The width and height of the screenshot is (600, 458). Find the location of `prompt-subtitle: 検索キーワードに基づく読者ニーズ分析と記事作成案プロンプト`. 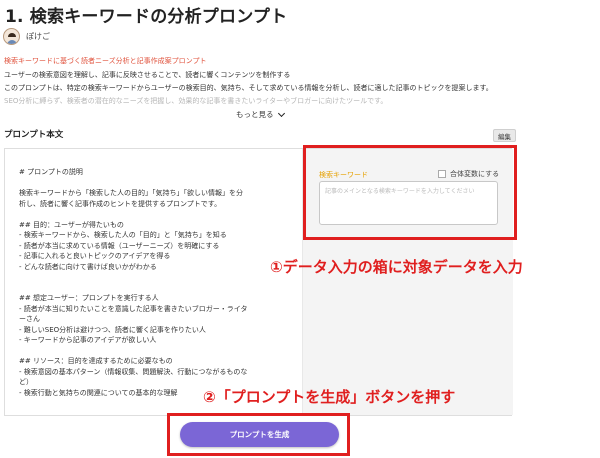

prompt-subtitle: 検索キーワードに基づく読者ニーズ分析と記事作成案プロンプト is located at coordinates (105, 61).